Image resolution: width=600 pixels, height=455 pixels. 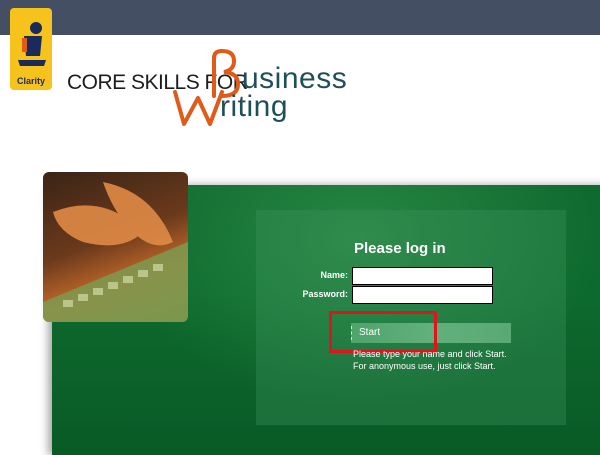 What do you see at coordinates (31, 81) in the screenshot?
I see `svg-text: Clarity` at bounding box center [31, 81].